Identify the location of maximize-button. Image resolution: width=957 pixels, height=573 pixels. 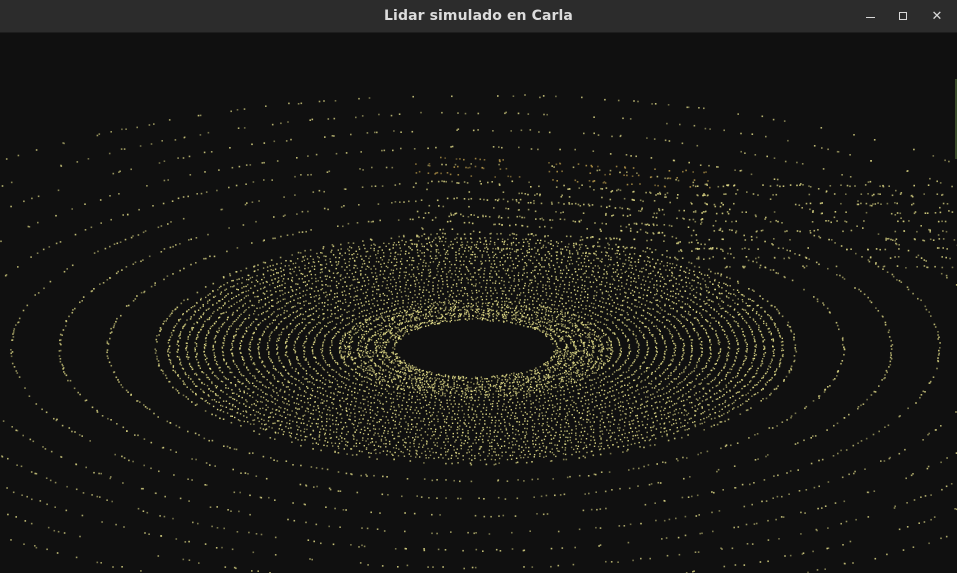
(903, 16).